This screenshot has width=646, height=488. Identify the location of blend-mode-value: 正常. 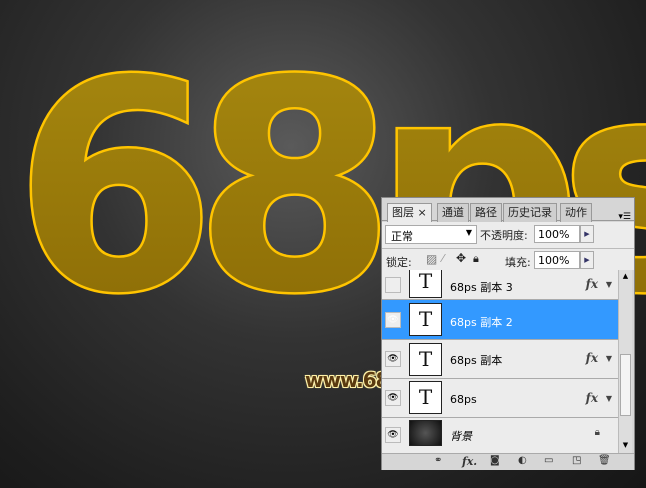
(402, 236).